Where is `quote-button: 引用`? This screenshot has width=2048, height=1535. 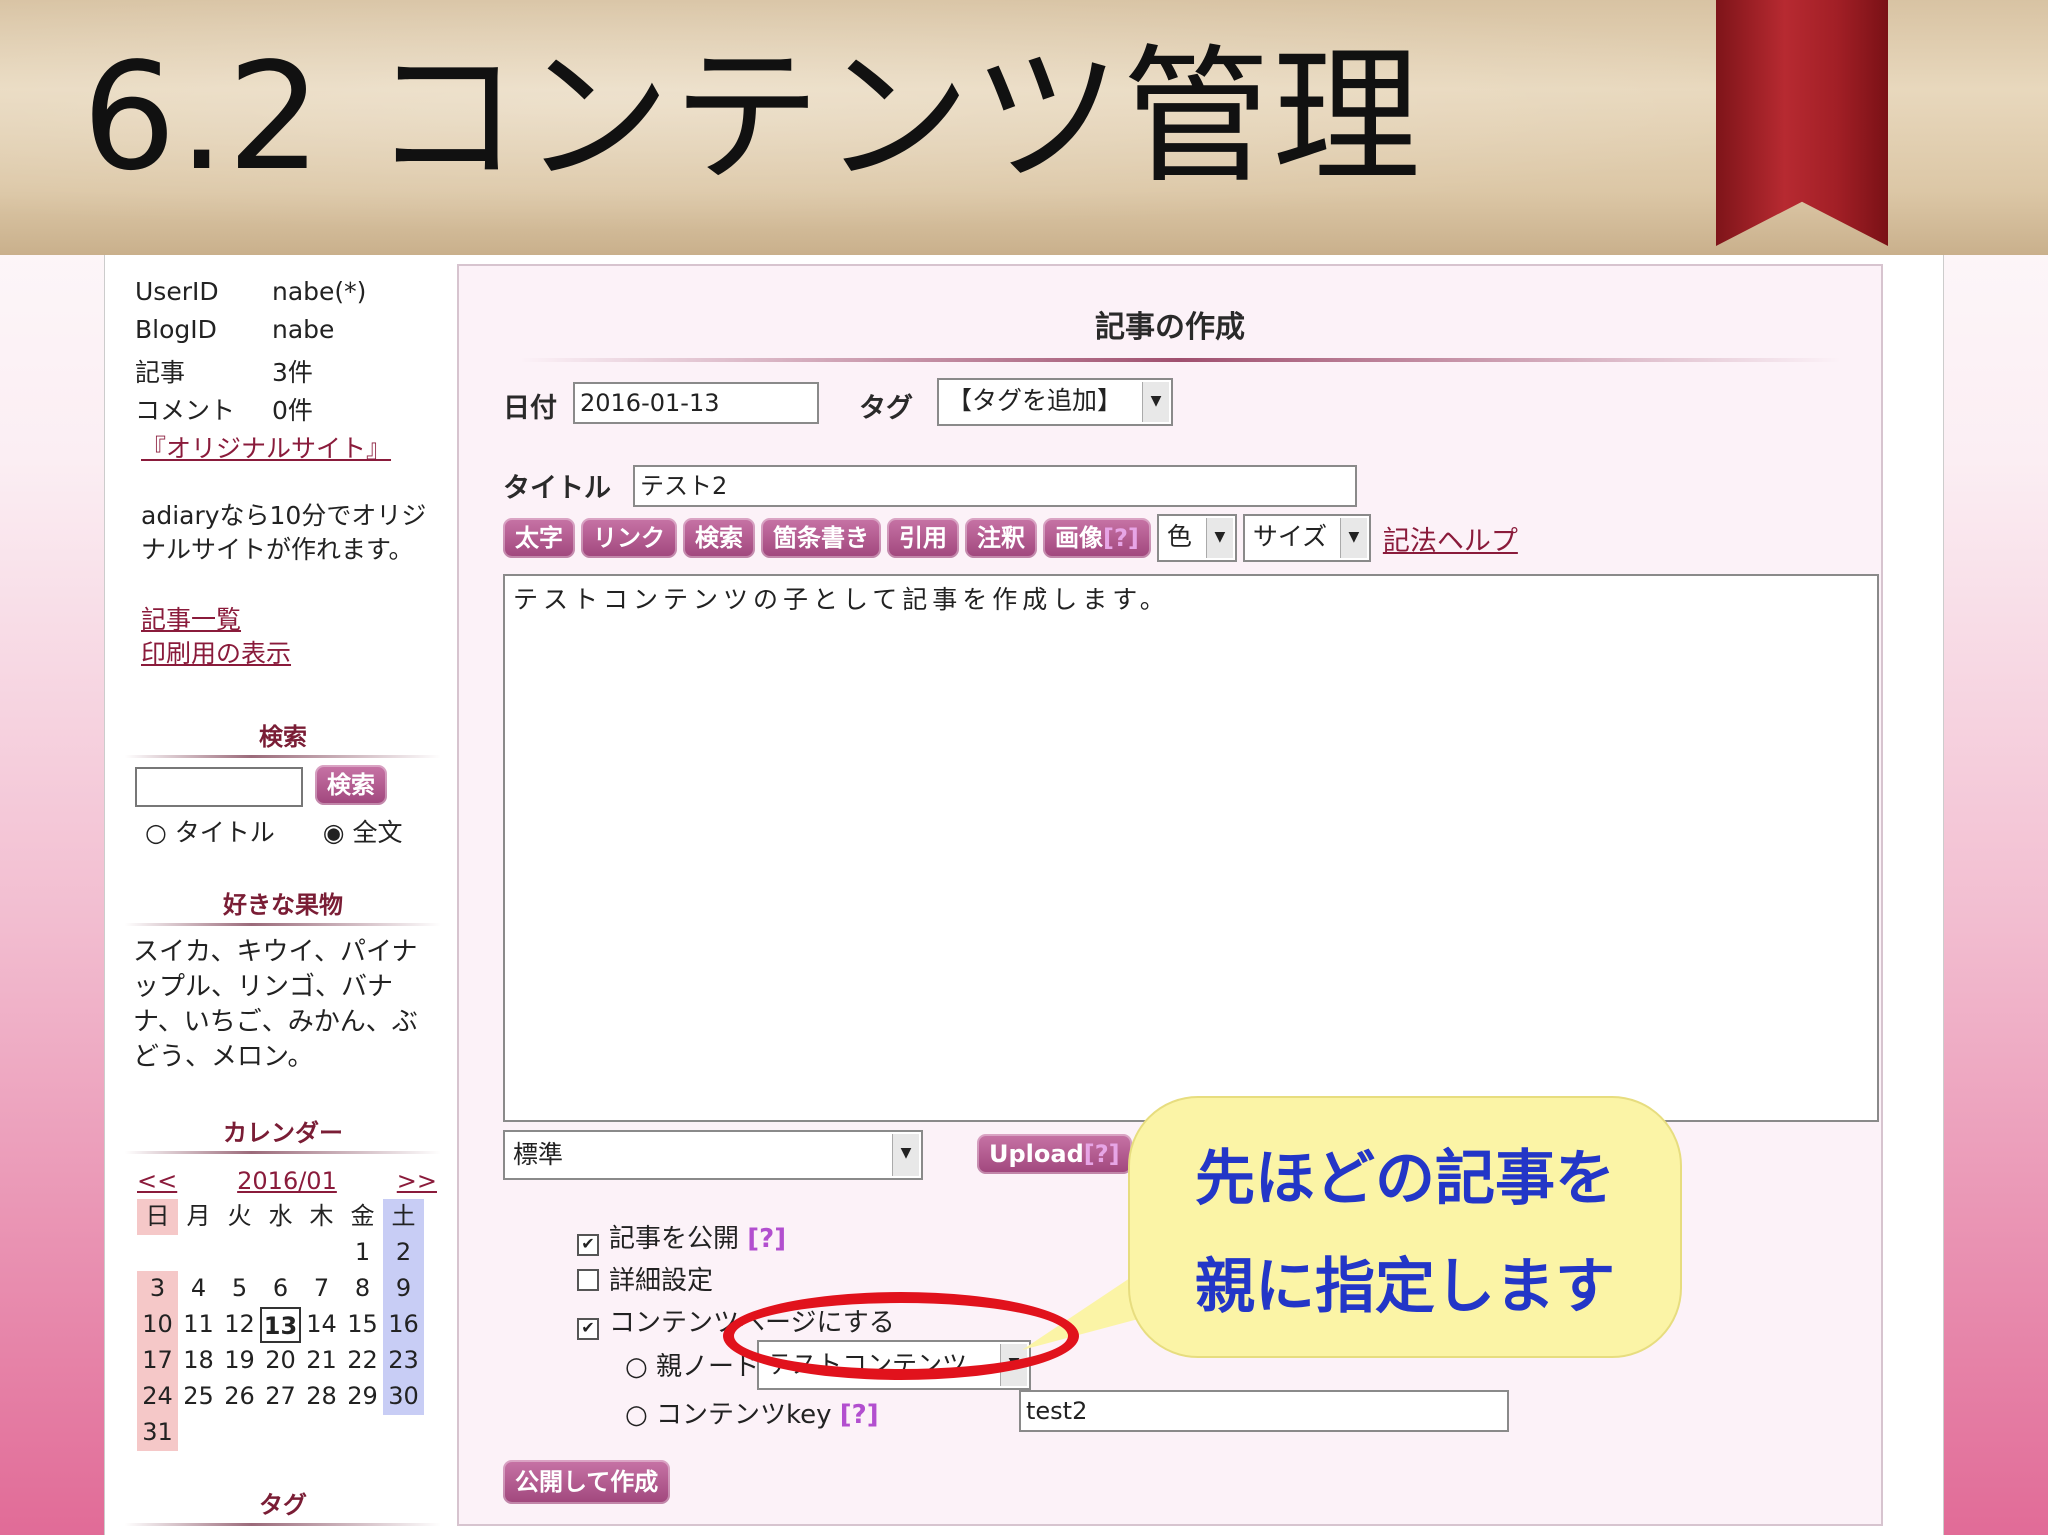 quote-button: 引用 is located at coordinates (923, 538).